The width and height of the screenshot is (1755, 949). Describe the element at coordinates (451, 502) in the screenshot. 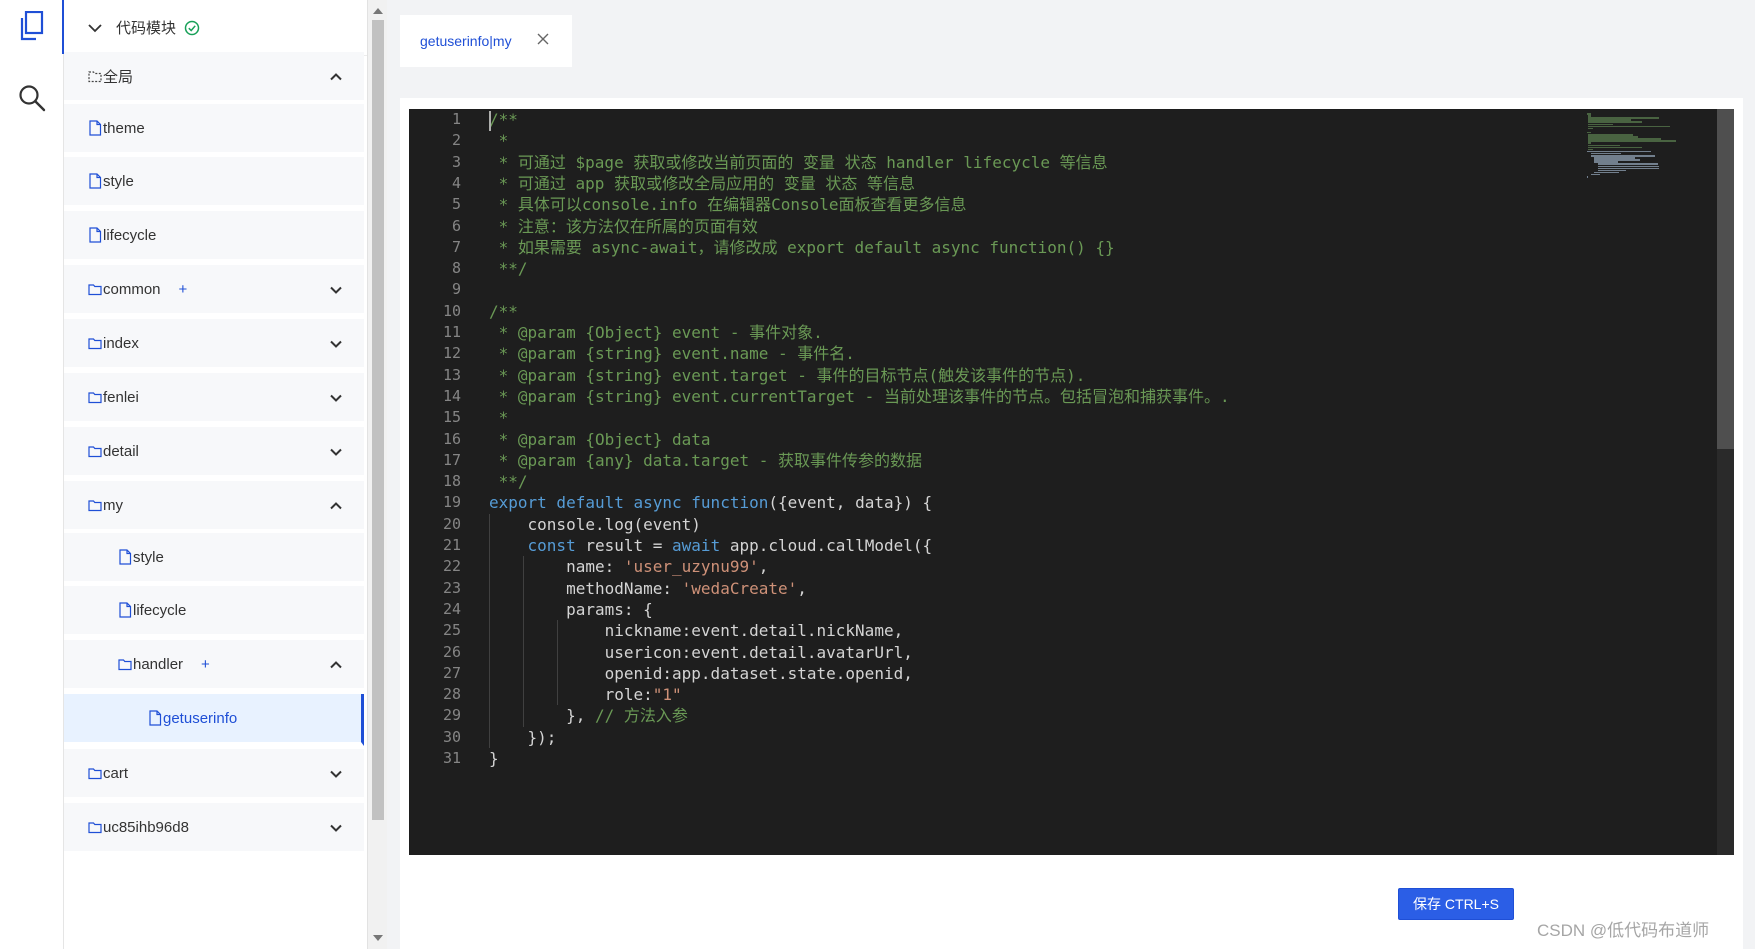

I see `line-number: 19` at that location.